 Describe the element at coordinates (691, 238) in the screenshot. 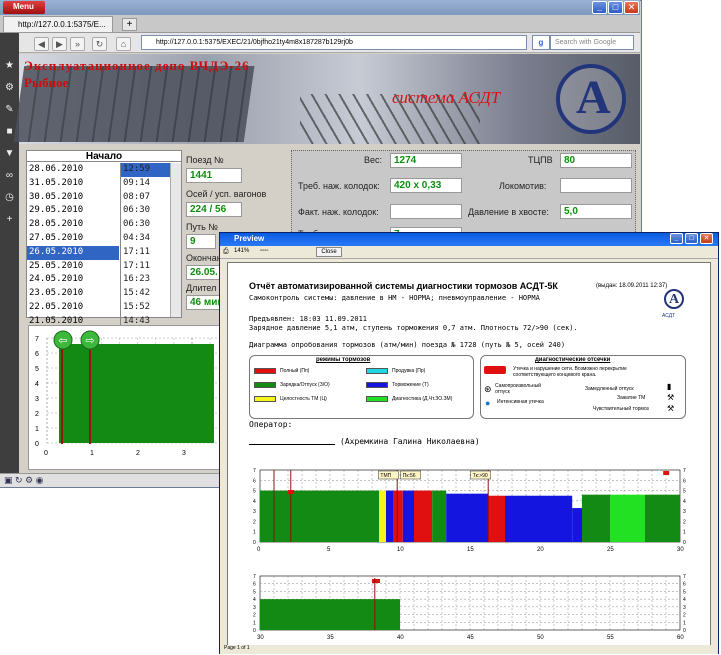

I see `preview-maximize-button: □` at that location.